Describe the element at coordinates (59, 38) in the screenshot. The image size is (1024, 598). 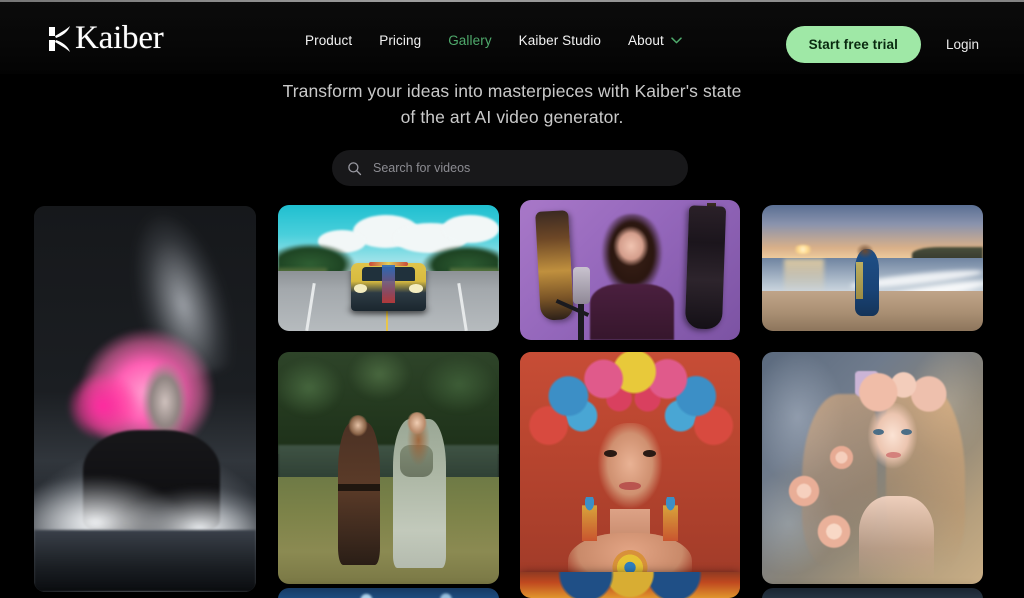
I see `kaiber-k-mark-icon` at that location.